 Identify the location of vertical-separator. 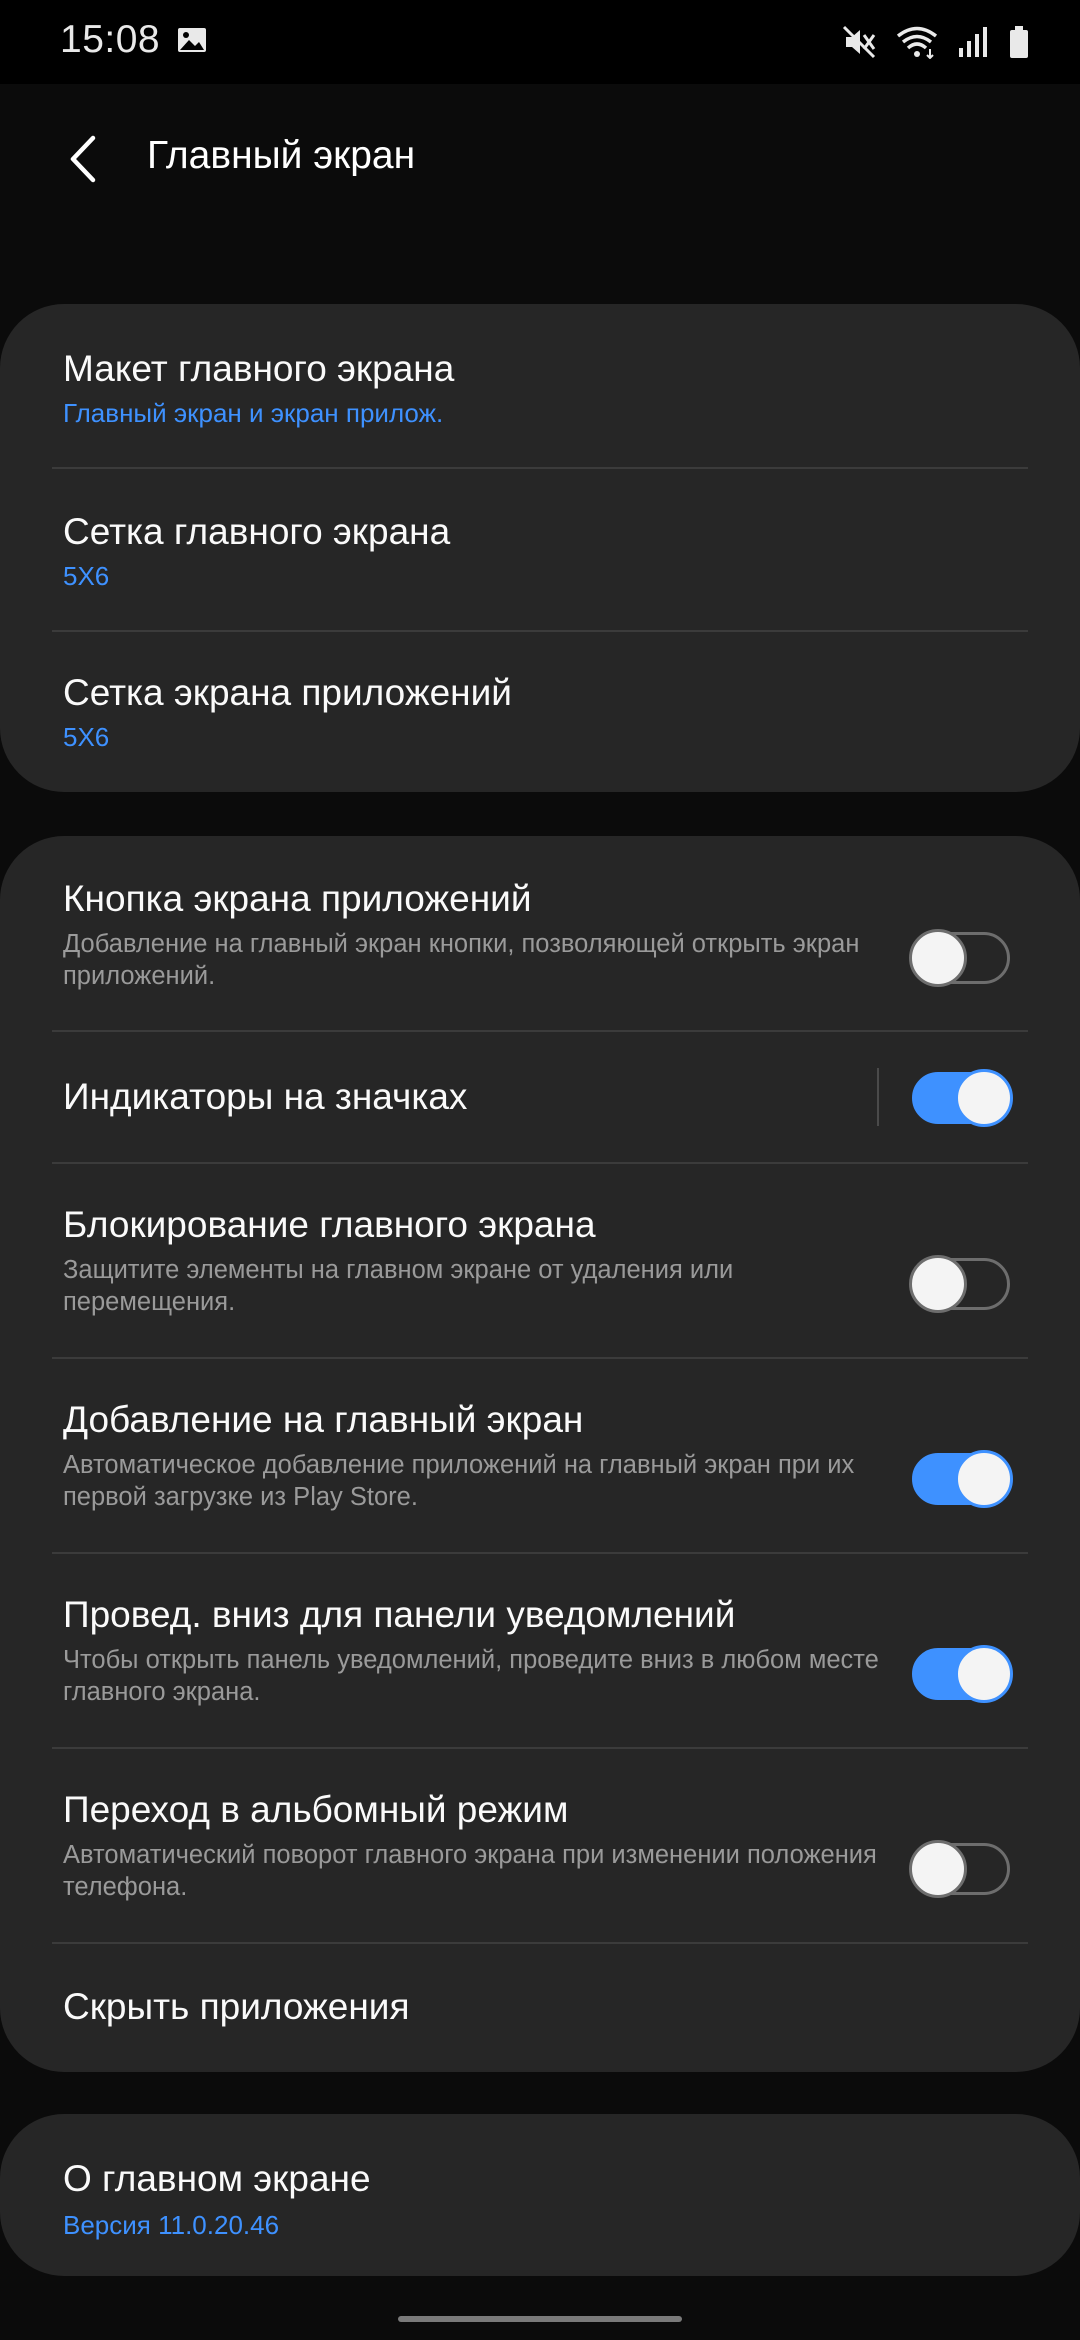
(878, 1097).